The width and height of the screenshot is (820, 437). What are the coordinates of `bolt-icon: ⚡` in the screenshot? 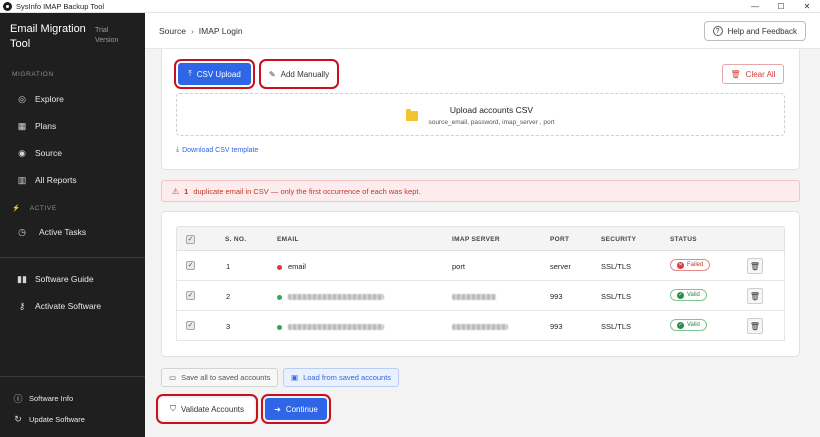 It's located at (16, 208).